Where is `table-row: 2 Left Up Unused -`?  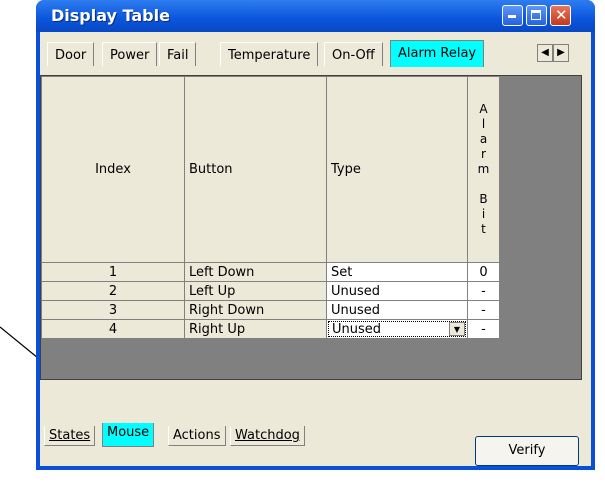
table-row: 2 Left Up Unused - is located at coordinates (270, 291).